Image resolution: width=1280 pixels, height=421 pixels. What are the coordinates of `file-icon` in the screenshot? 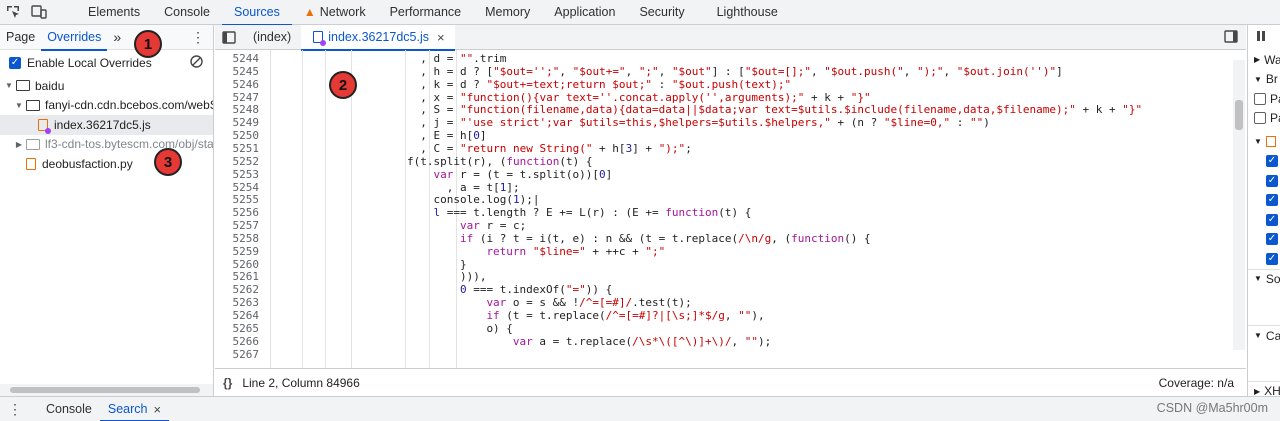 It's located at (31, 163).